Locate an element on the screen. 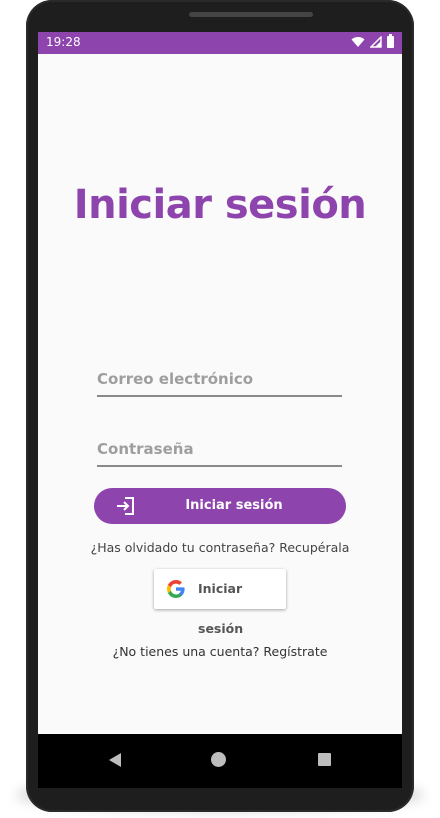  signup-link: ¿No tienes una cuenta? Regístrate is located at coordinates (220, 651).